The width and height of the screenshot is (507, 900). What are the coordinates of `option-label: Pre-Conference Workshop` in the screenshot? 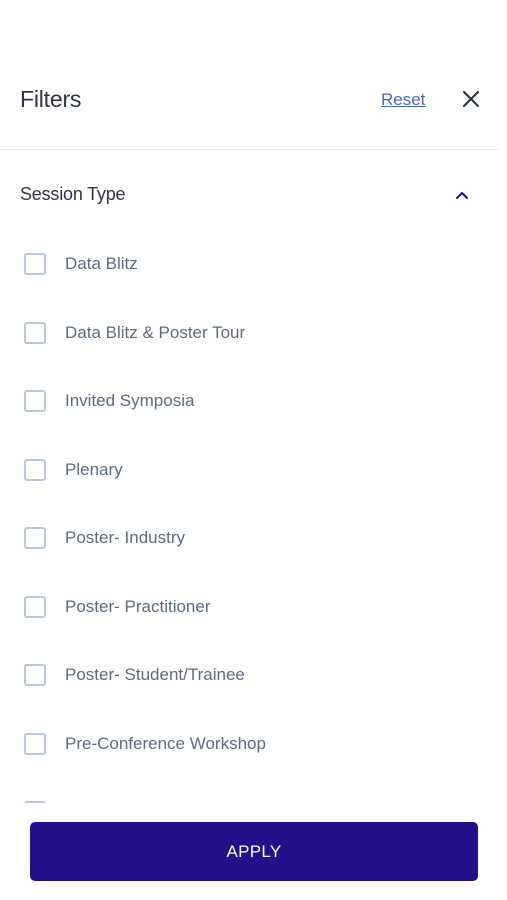 It's located at (165, 743).